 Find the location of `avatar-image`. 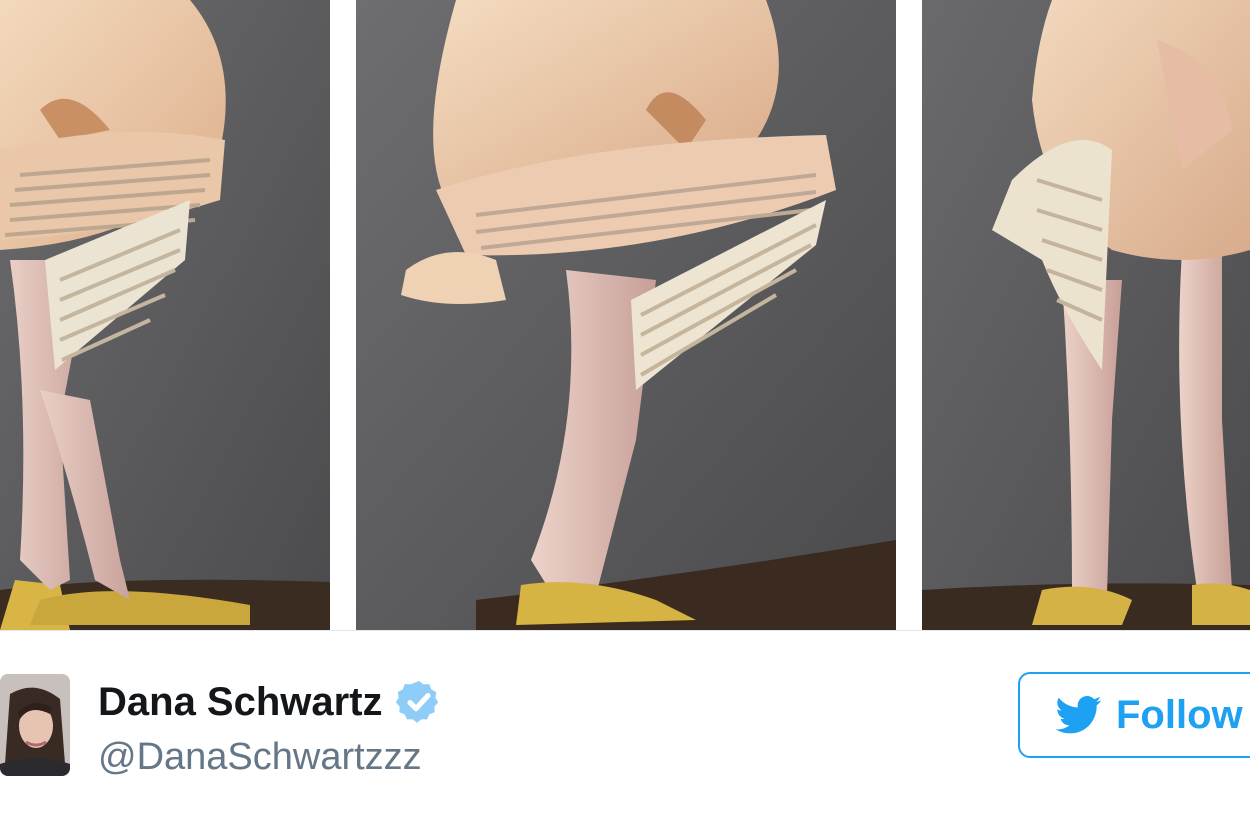

avatar-image is located at coordinates (35, 725).